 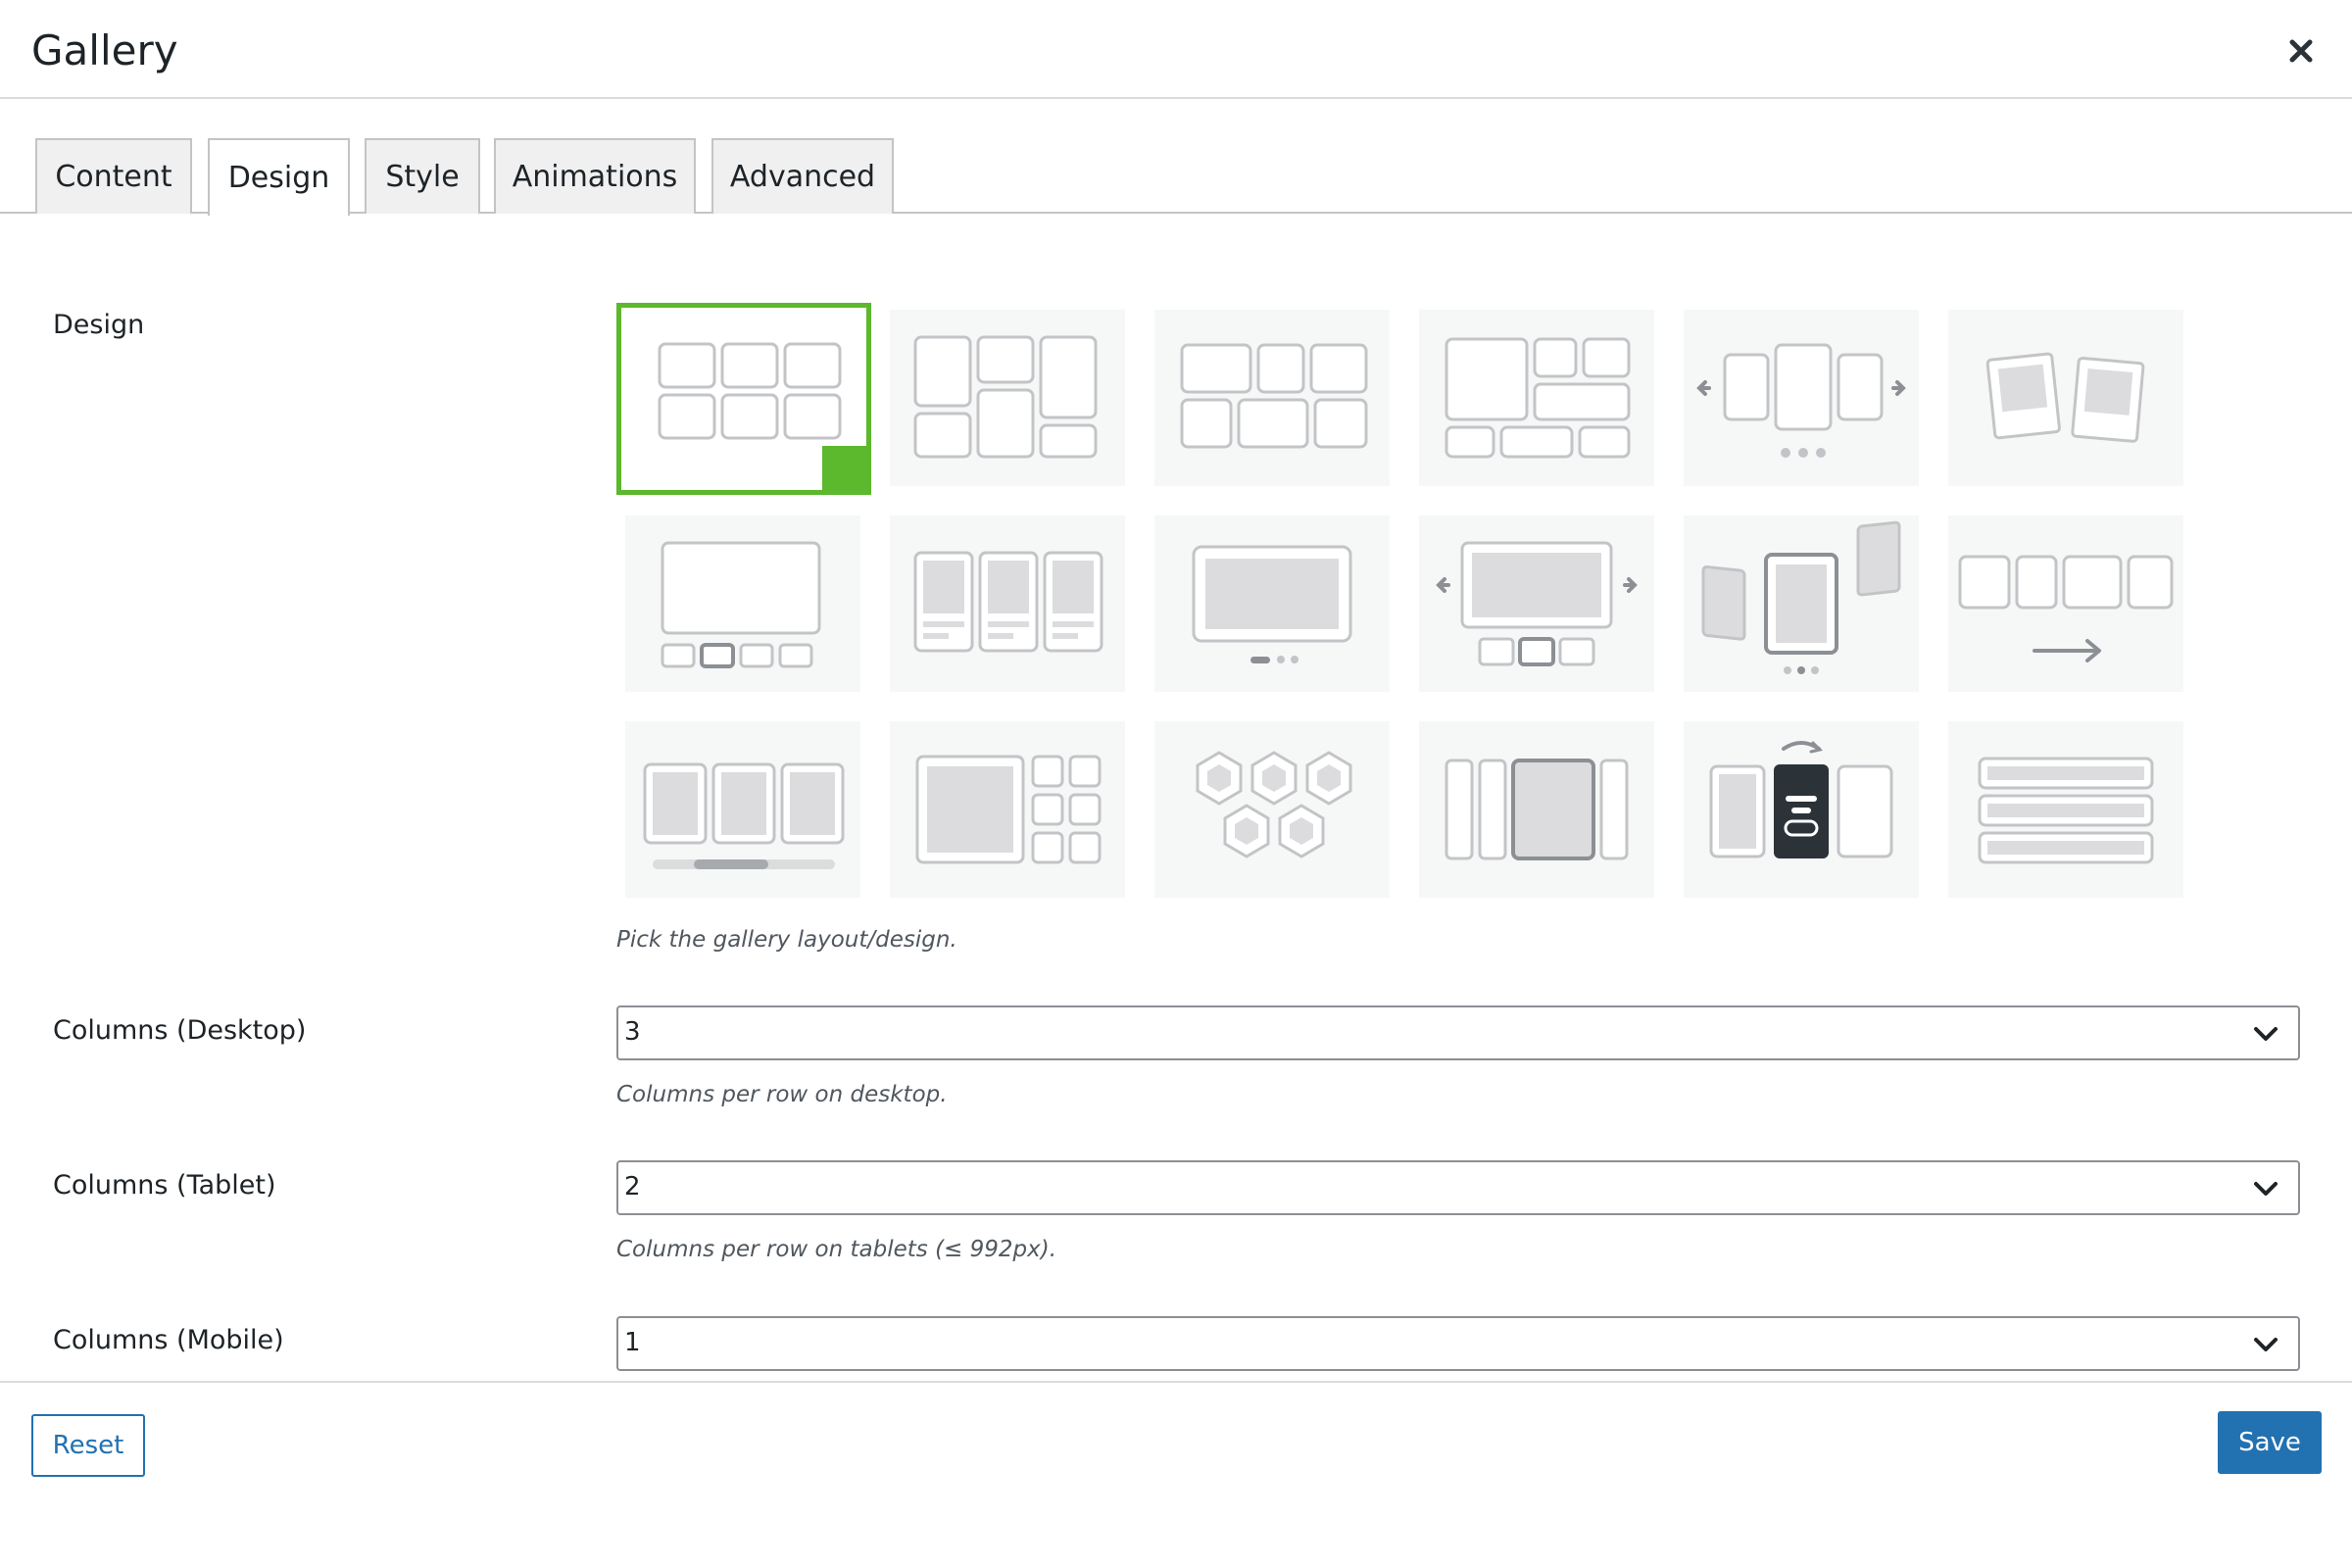 What do you see at coordinates (1176, 49) in the screenshot?
I see `modal-header: Gallery` at bounding box center [1176, 49].